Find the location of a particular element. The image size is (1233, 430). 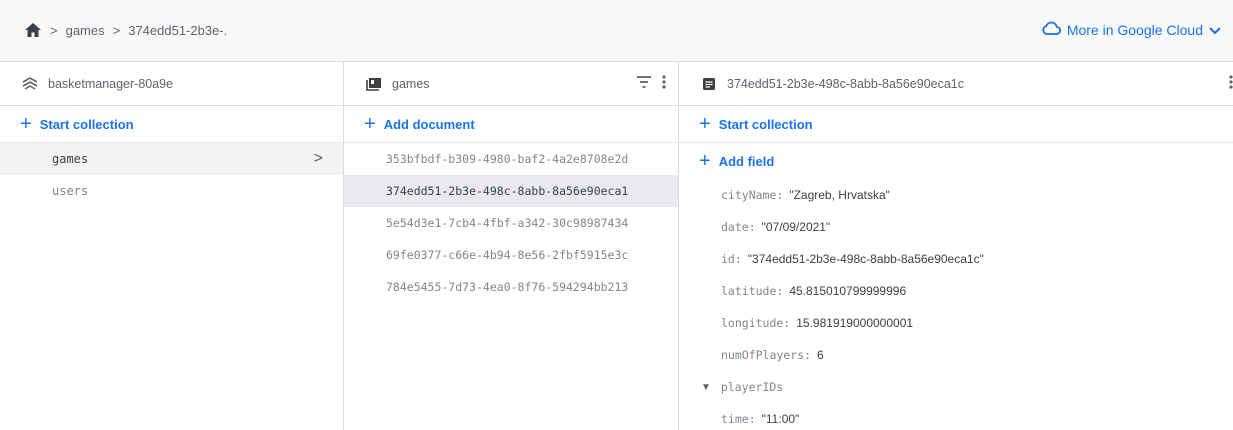

field-row-array: ▼ playerIDs is located at coordinates (956, 387).